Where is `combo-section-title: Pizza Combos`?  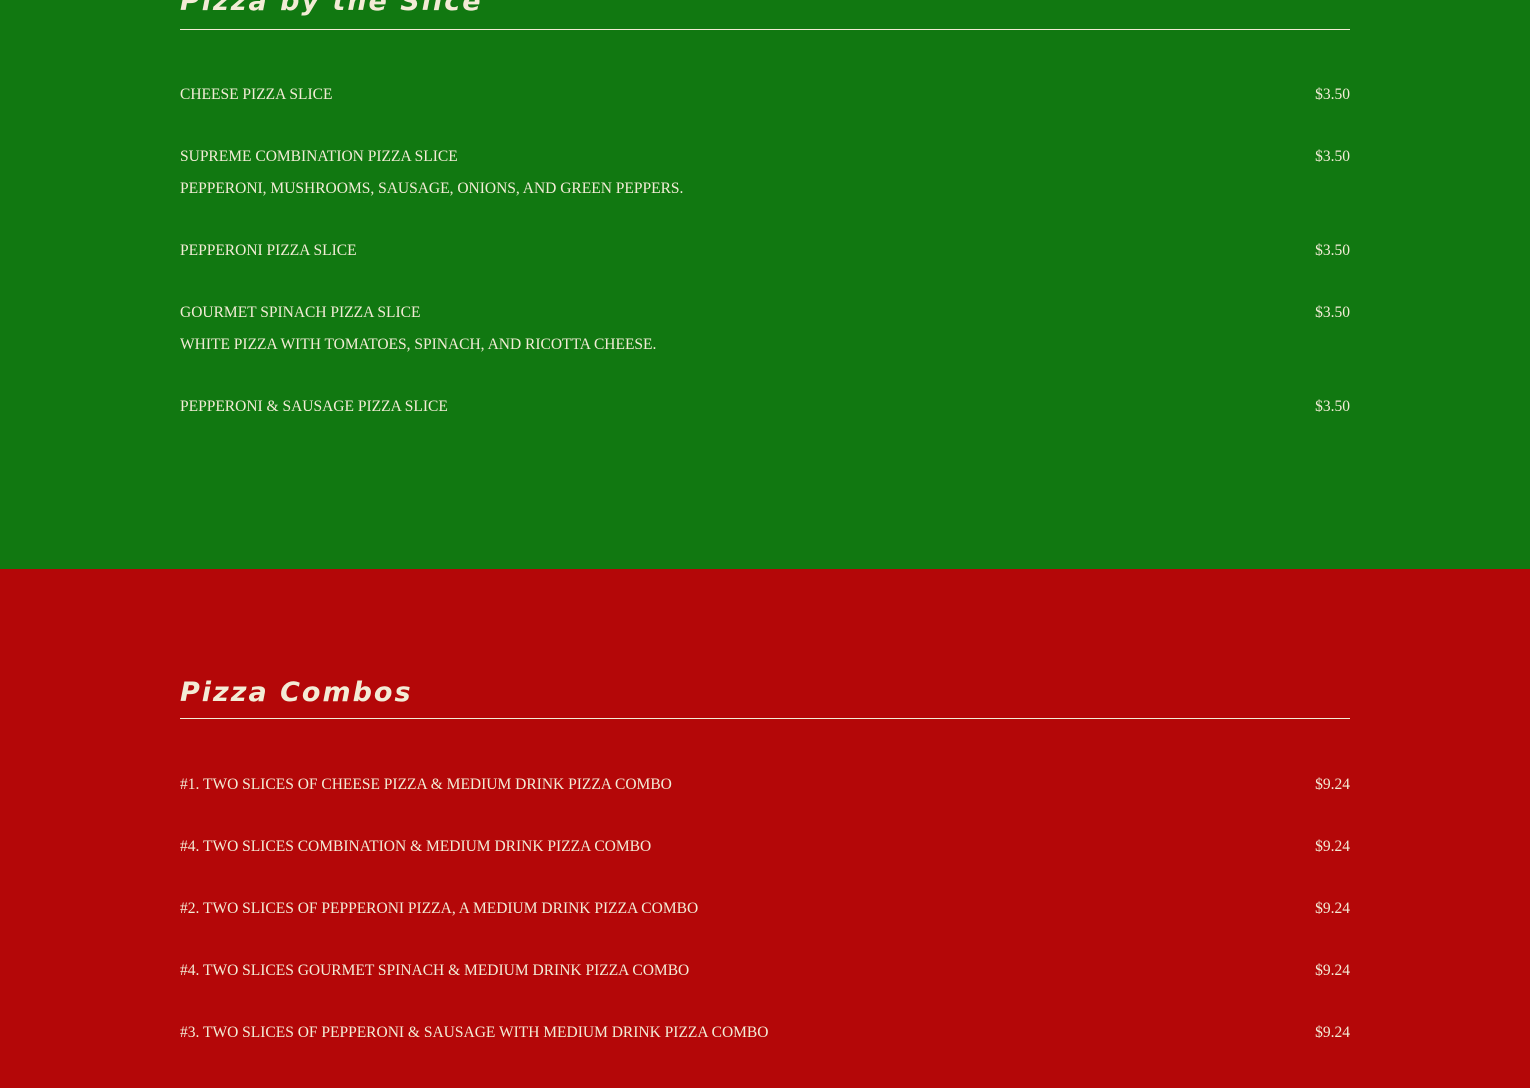 combo-section-title: Pizza Combos is located at coordinates (296, 692).